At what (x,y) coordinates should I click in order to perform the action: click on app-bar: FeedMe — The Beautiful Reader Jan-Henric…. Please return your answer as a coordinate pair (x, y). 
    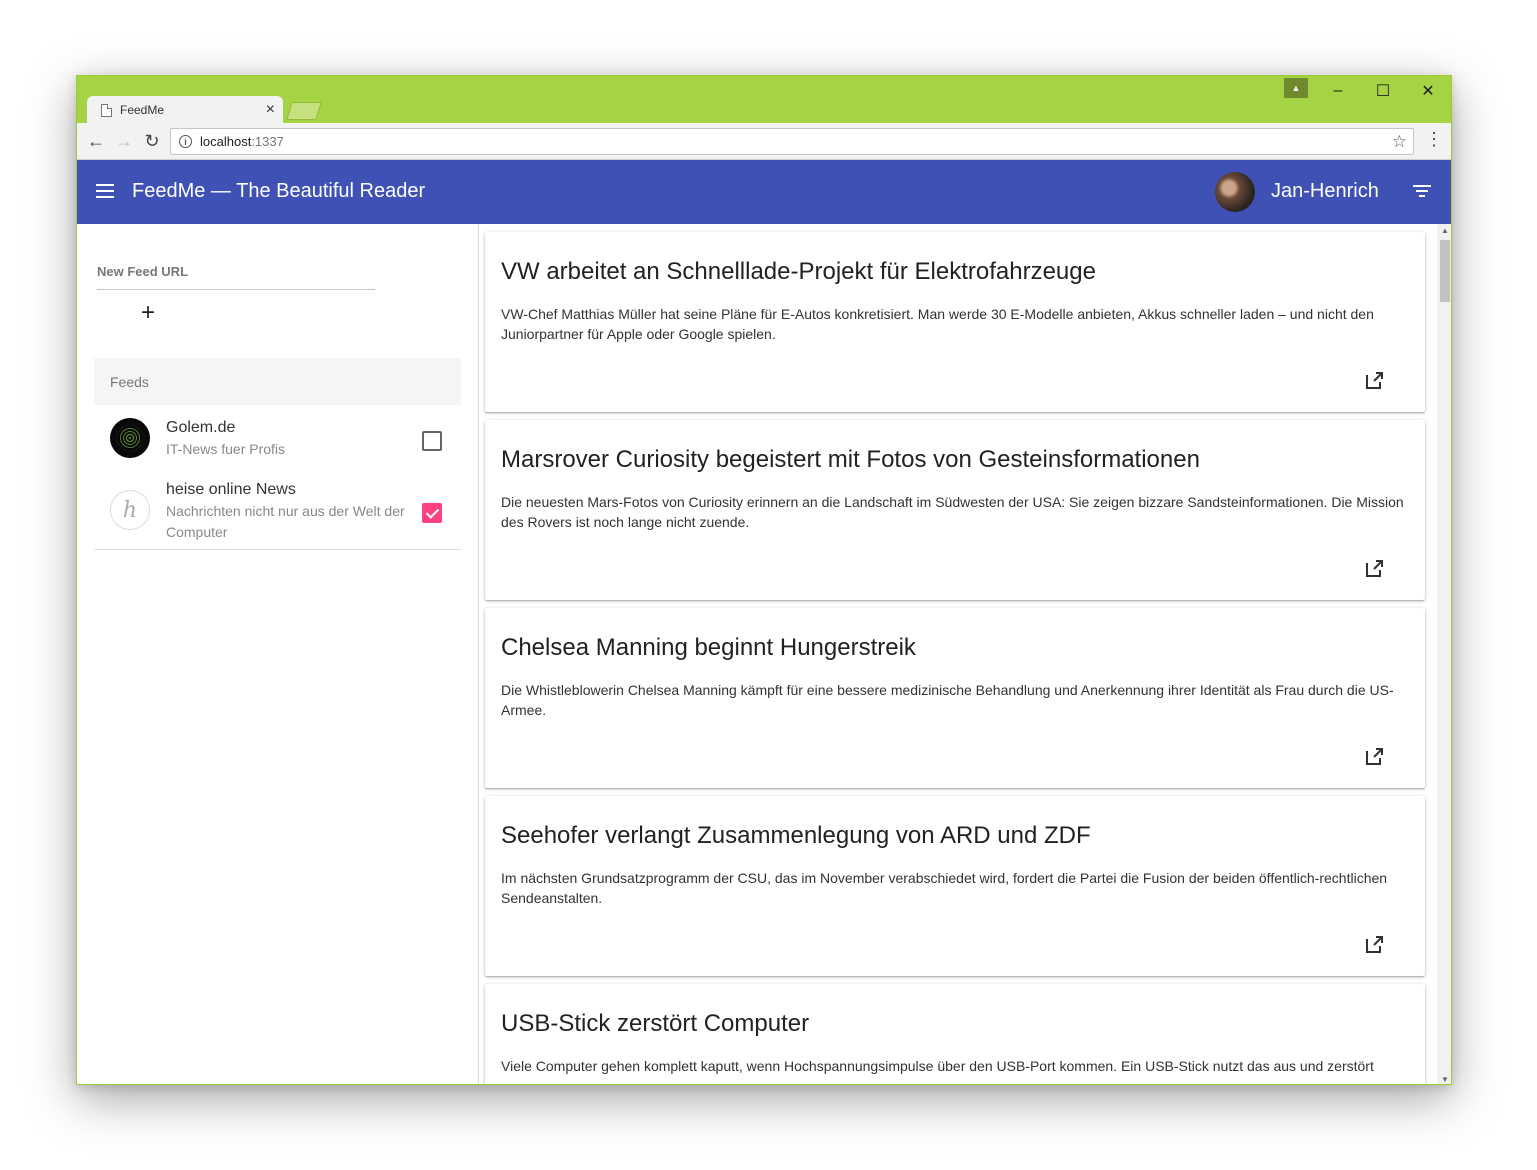
    Looking at the image, I should click on (764, 192).